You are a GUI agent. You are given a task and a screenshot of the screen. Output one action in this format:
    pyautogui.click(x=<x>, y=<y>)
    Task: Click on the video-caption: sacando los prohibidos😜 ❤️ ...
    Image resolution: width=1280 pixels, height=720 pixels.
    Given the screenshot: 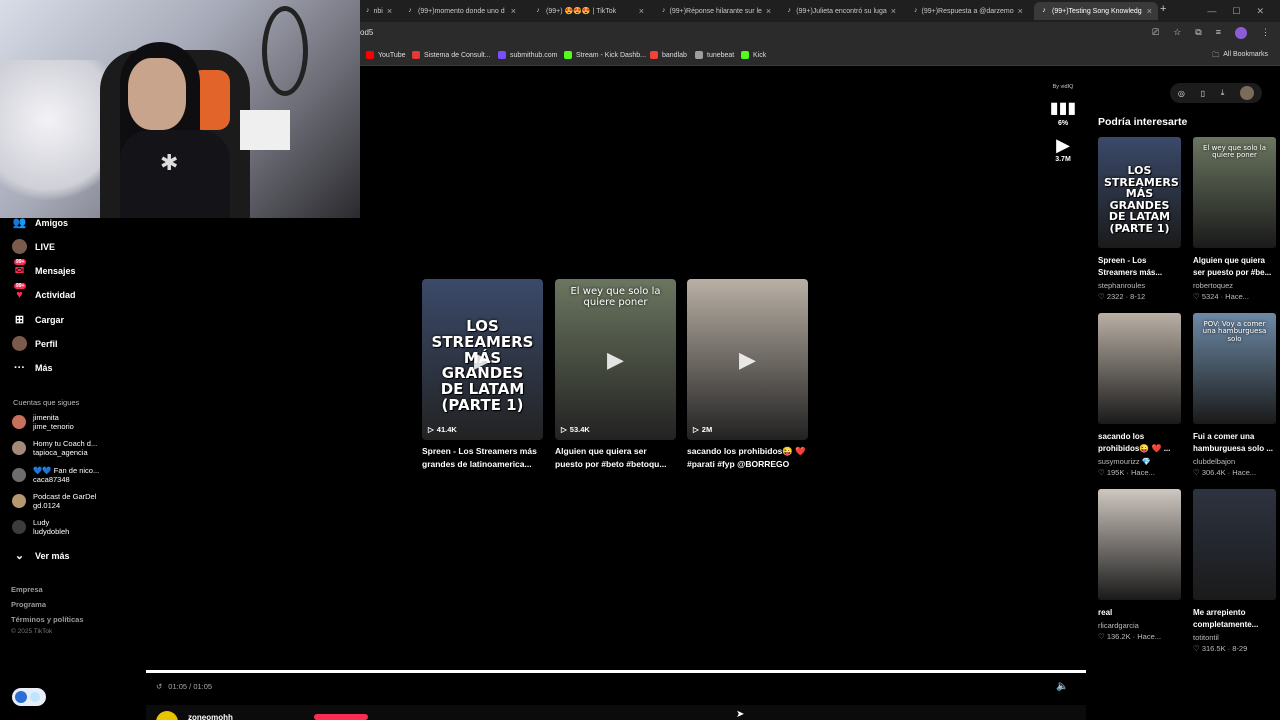 What is the action you would take?
    pyautogui.click(x=1139, y=443)
    